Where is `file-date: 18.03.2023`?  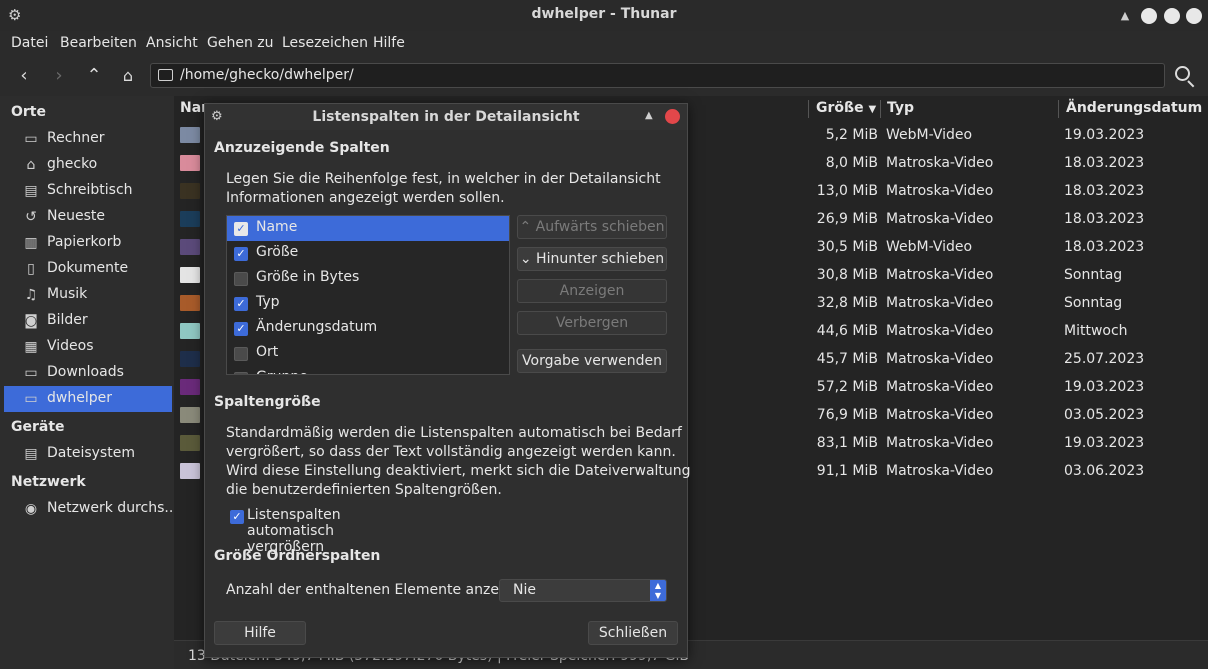 file-date: 18.03.2023 is located at coordinates (1104, 219).